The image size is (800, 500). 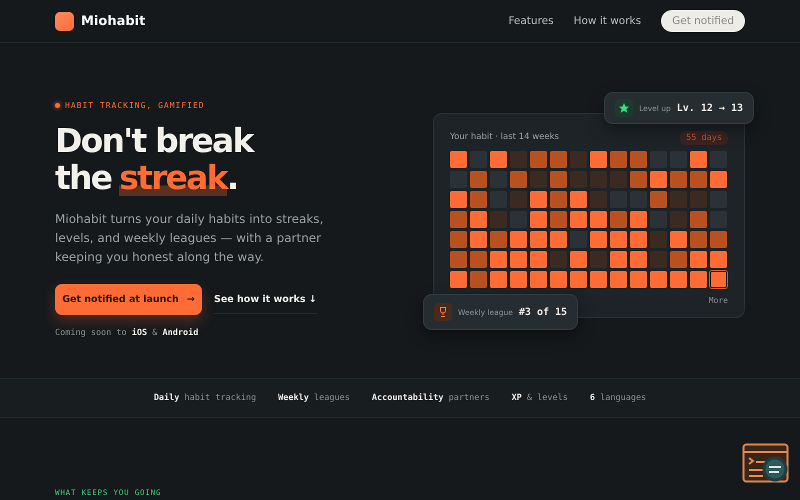 I want to click on level-value: Lv. 12 → 13, so click(x=709, y=108).